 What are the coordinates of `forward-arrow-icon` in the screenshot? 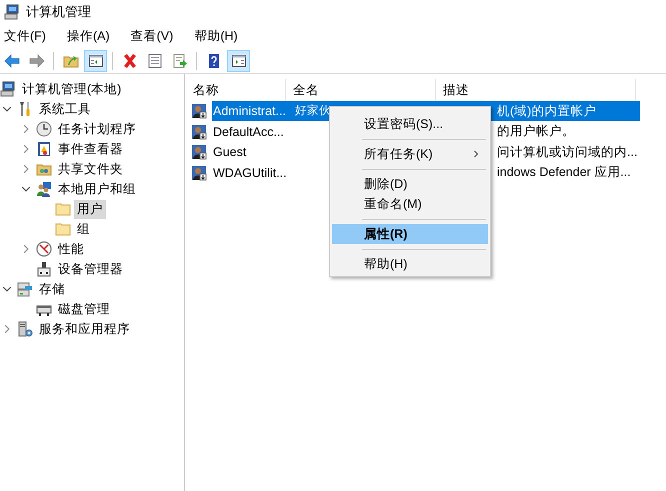 It's located at (36, 60).